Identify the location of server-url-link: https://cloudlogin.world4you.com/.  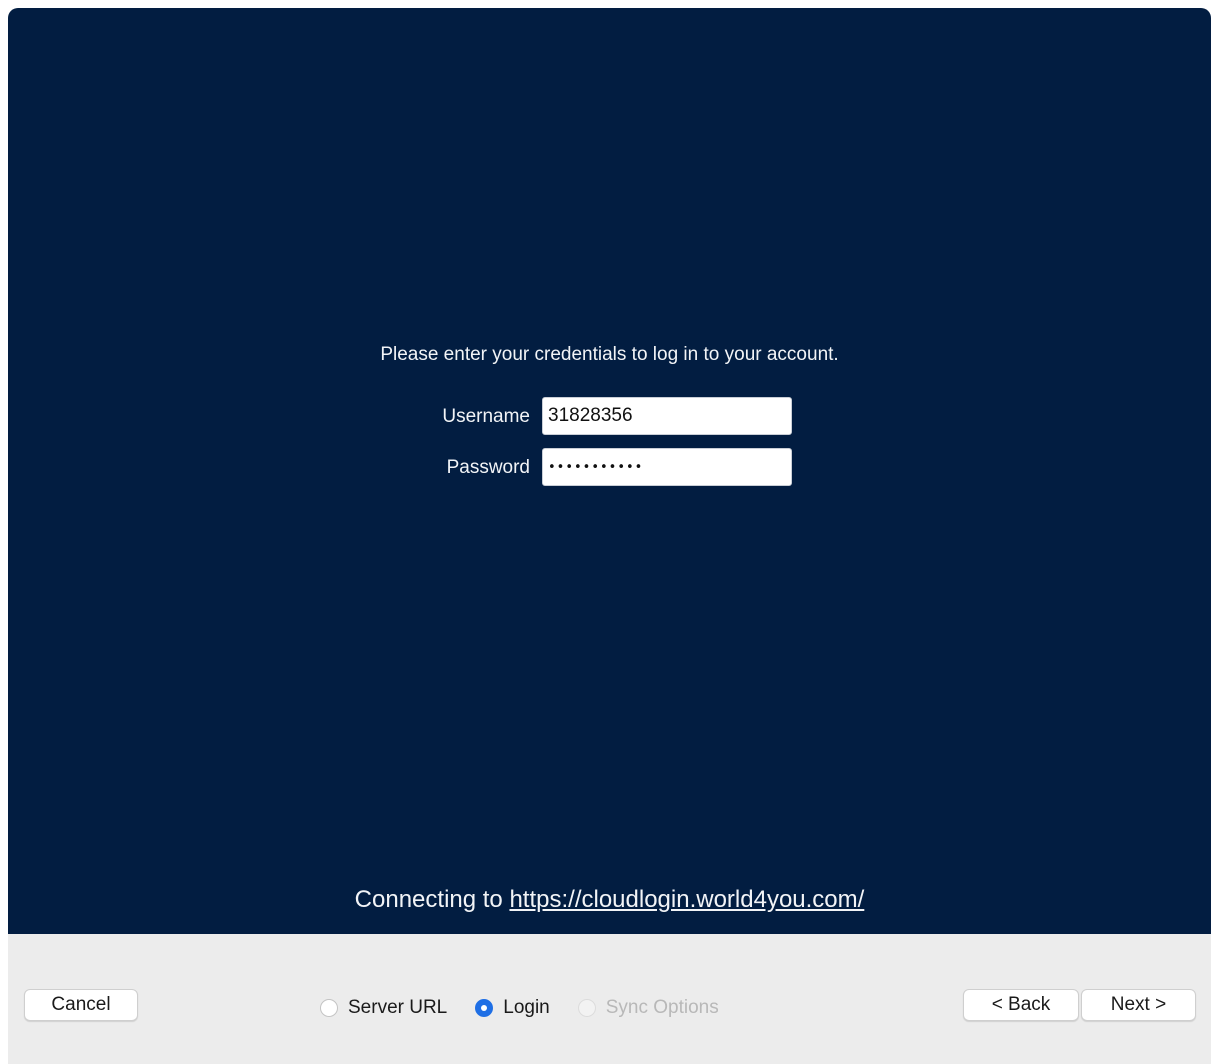
(686, 899).